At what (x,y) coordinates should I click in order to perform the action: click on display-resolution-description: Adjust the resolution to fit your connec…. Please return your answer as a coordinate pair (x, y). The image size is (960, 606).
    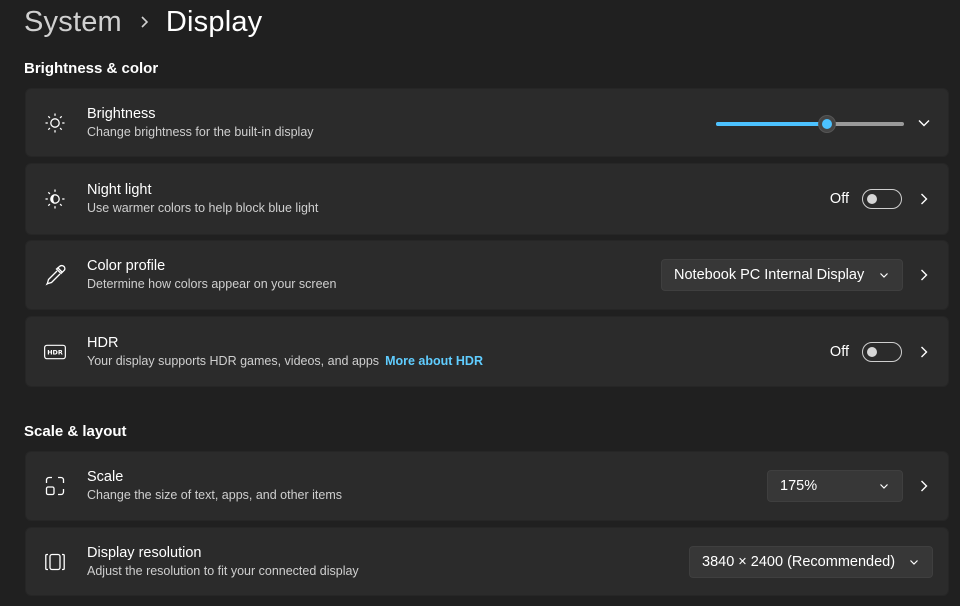
    Looking at the image, I should click on (223, 570).